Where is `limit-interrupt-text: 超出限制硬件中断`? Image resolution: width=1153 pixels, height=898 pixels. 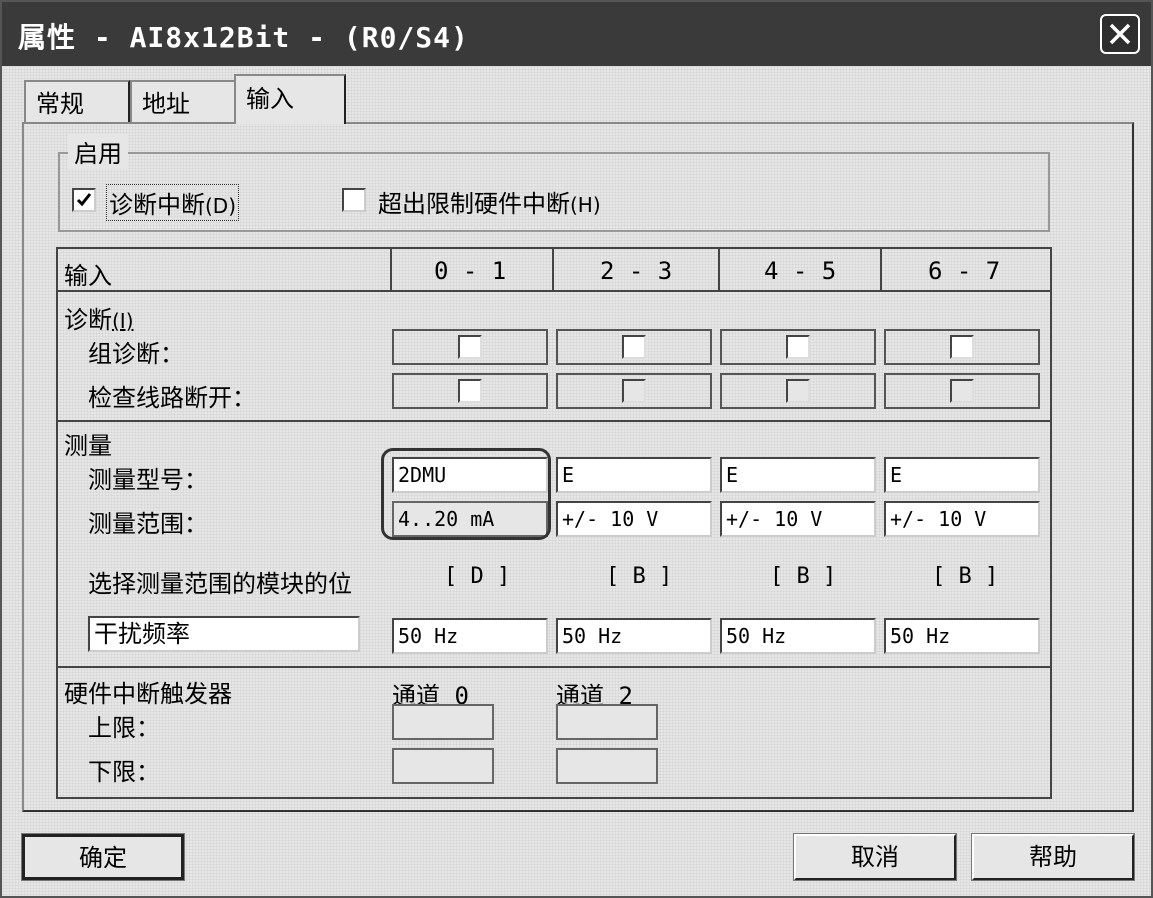
limit-interrupt-text: 超出限制硬件中断 is located at coordinates (474, 204).